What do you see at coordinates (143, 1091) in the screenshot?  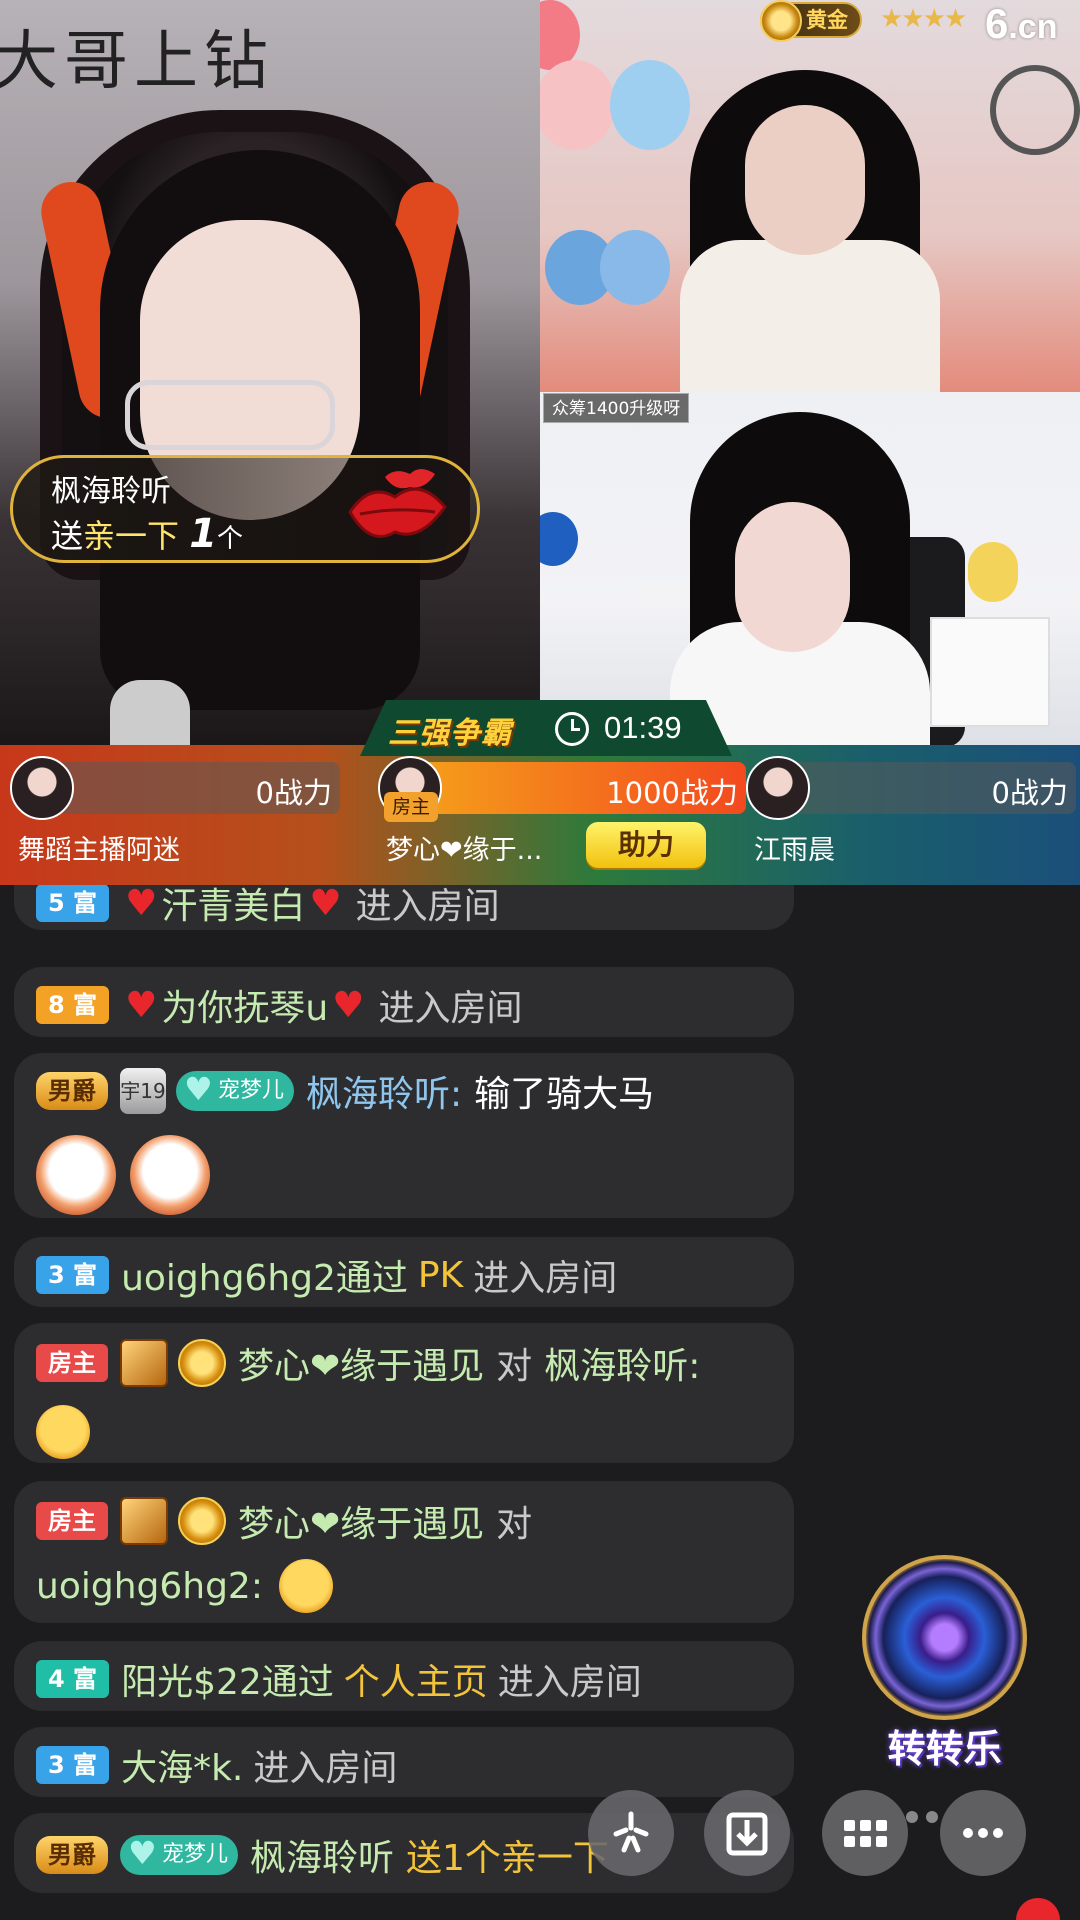 I see `guard-shield-icon: 宇19` at bounding box center [143, 1091].